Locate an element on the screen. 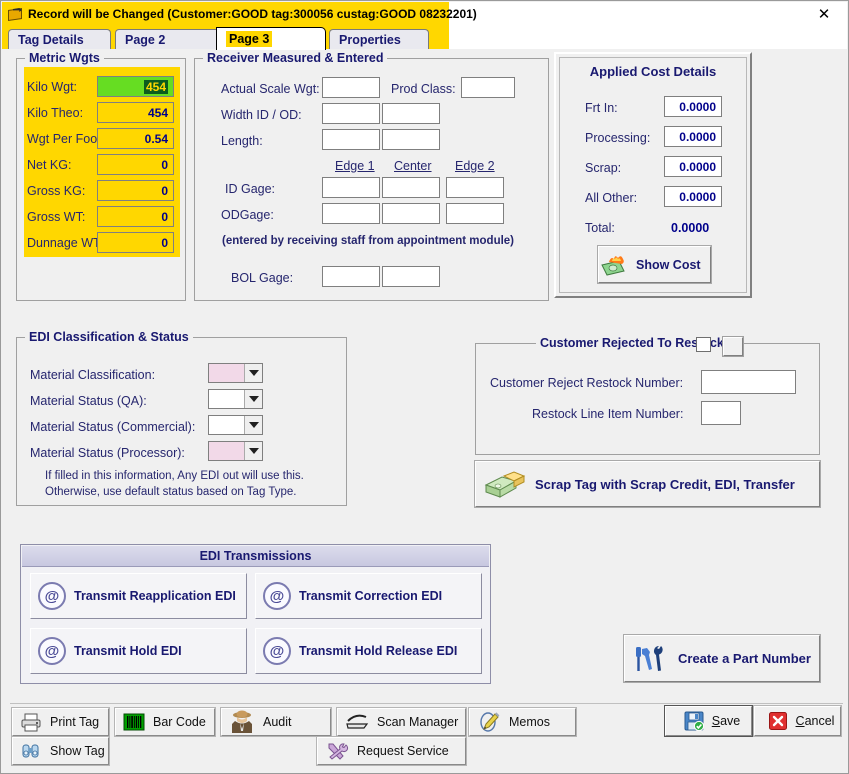 This screenshot has height=774, width=849. material-status-qa-combo is located at coordinates (235, 399).